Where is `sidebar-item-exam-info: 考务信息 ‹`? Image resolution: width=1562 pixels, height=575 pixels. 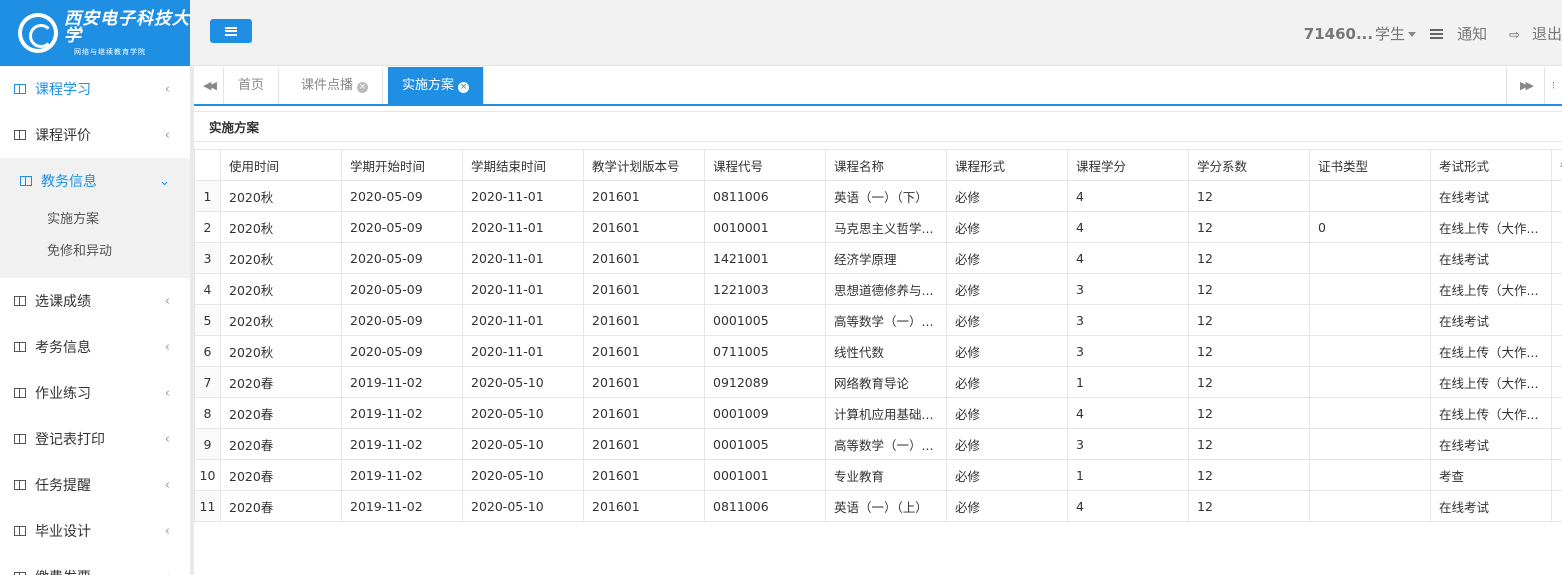 sidebar-item-exam-info: 考务信息 ‹ is located at coordinates (95, 347).